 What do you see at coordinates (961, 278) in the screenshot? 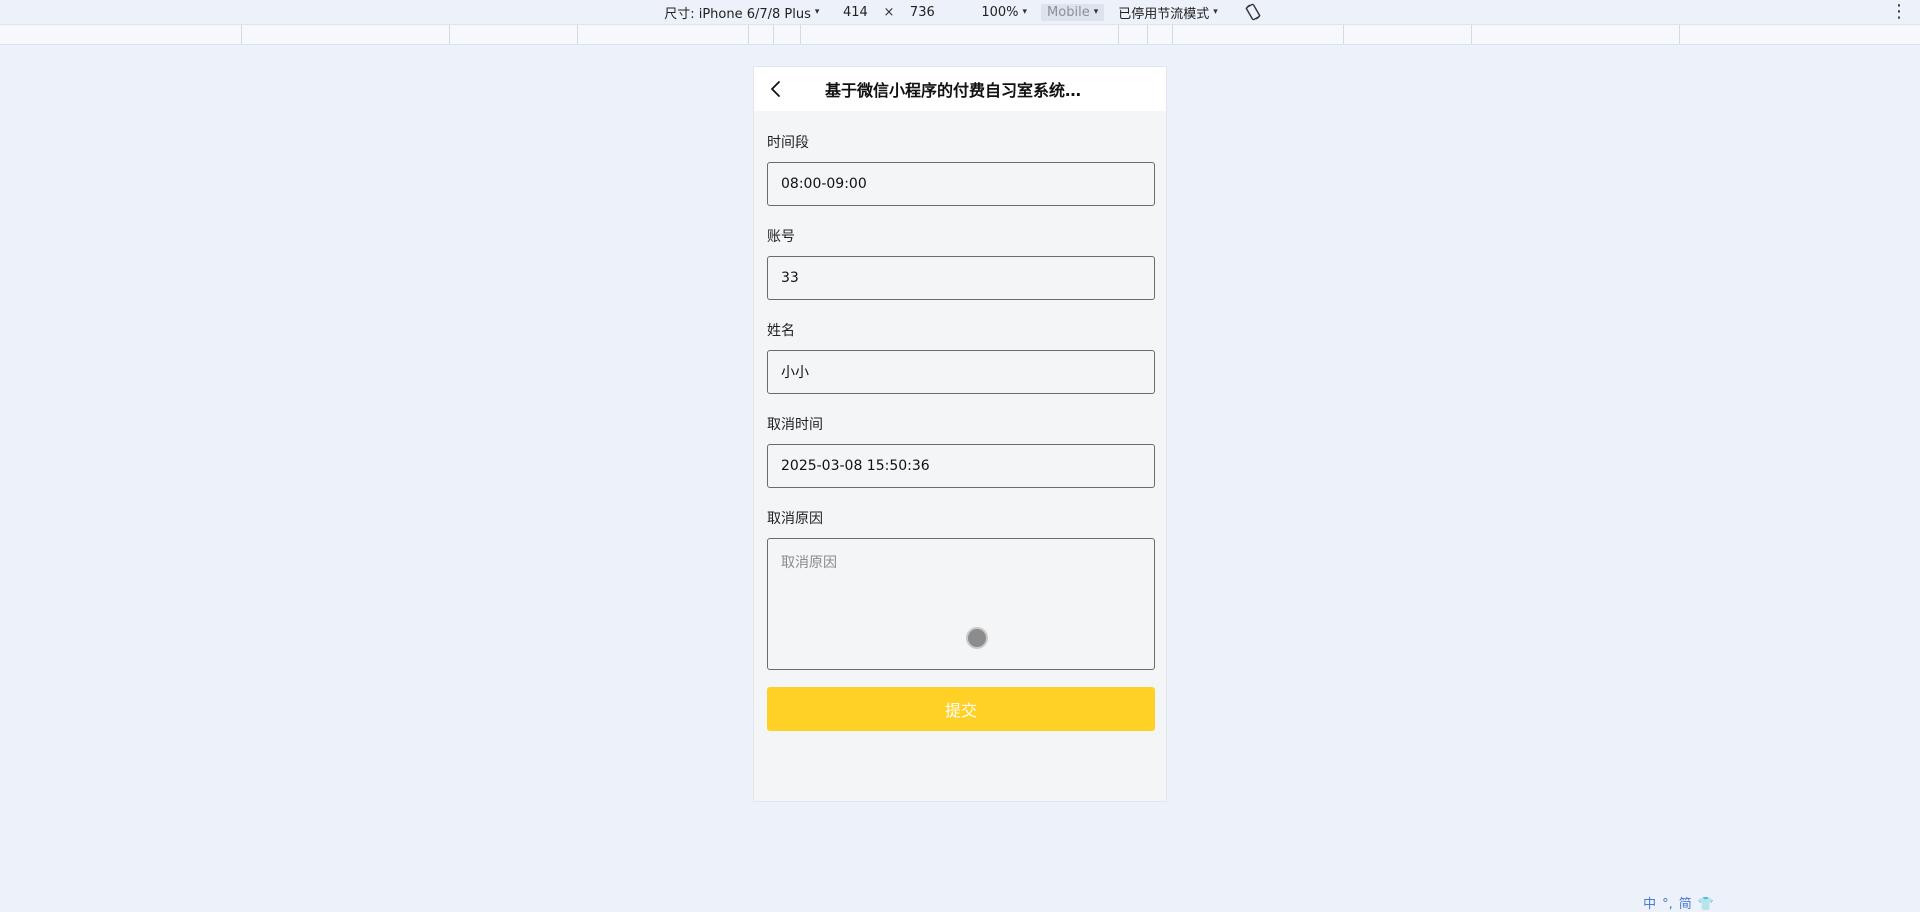
I see `account-field` at bounding box center [961, 278].